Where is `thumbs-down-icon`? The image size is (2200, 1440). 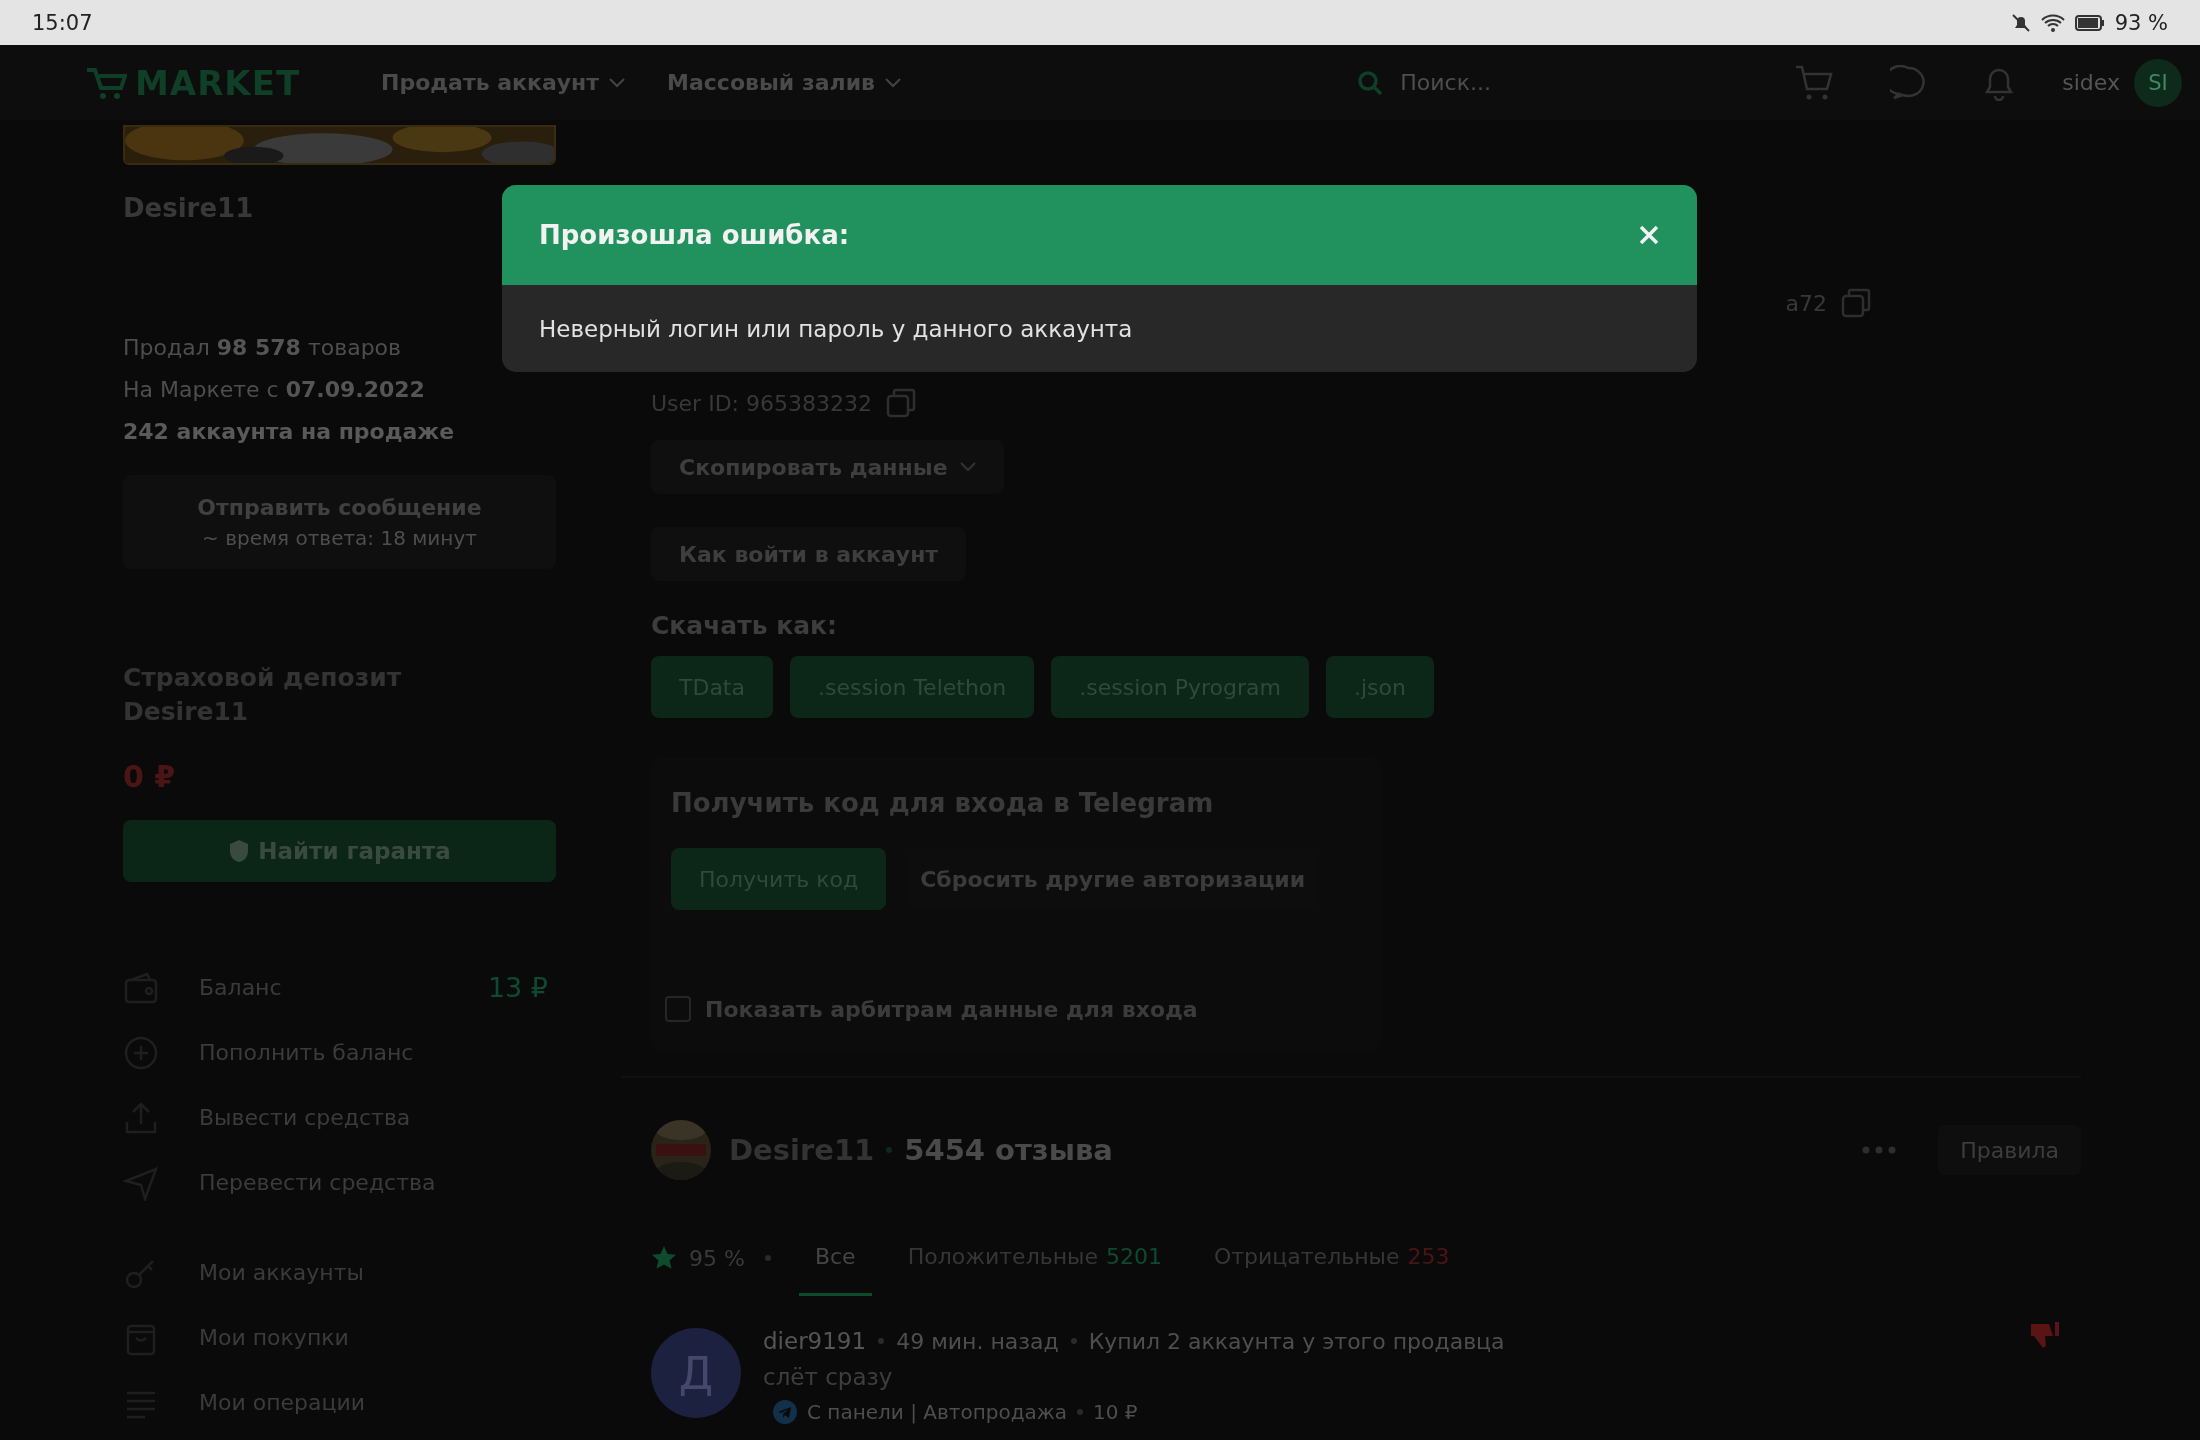 thumbs-down-icon is located at coordinates (2045, 1335).